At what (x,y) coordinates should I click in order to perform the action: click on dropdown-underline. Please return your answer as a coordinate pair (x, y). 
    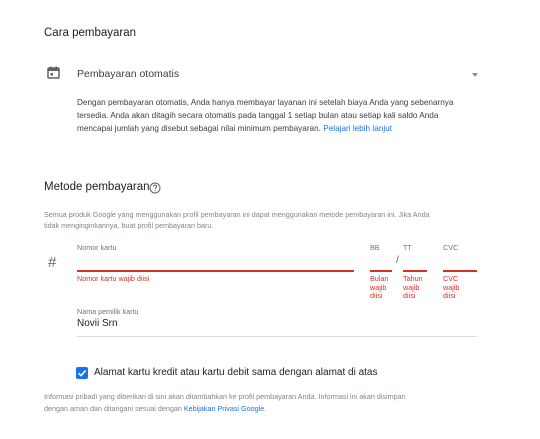
    Looking at the image, I should click on (278, 83).